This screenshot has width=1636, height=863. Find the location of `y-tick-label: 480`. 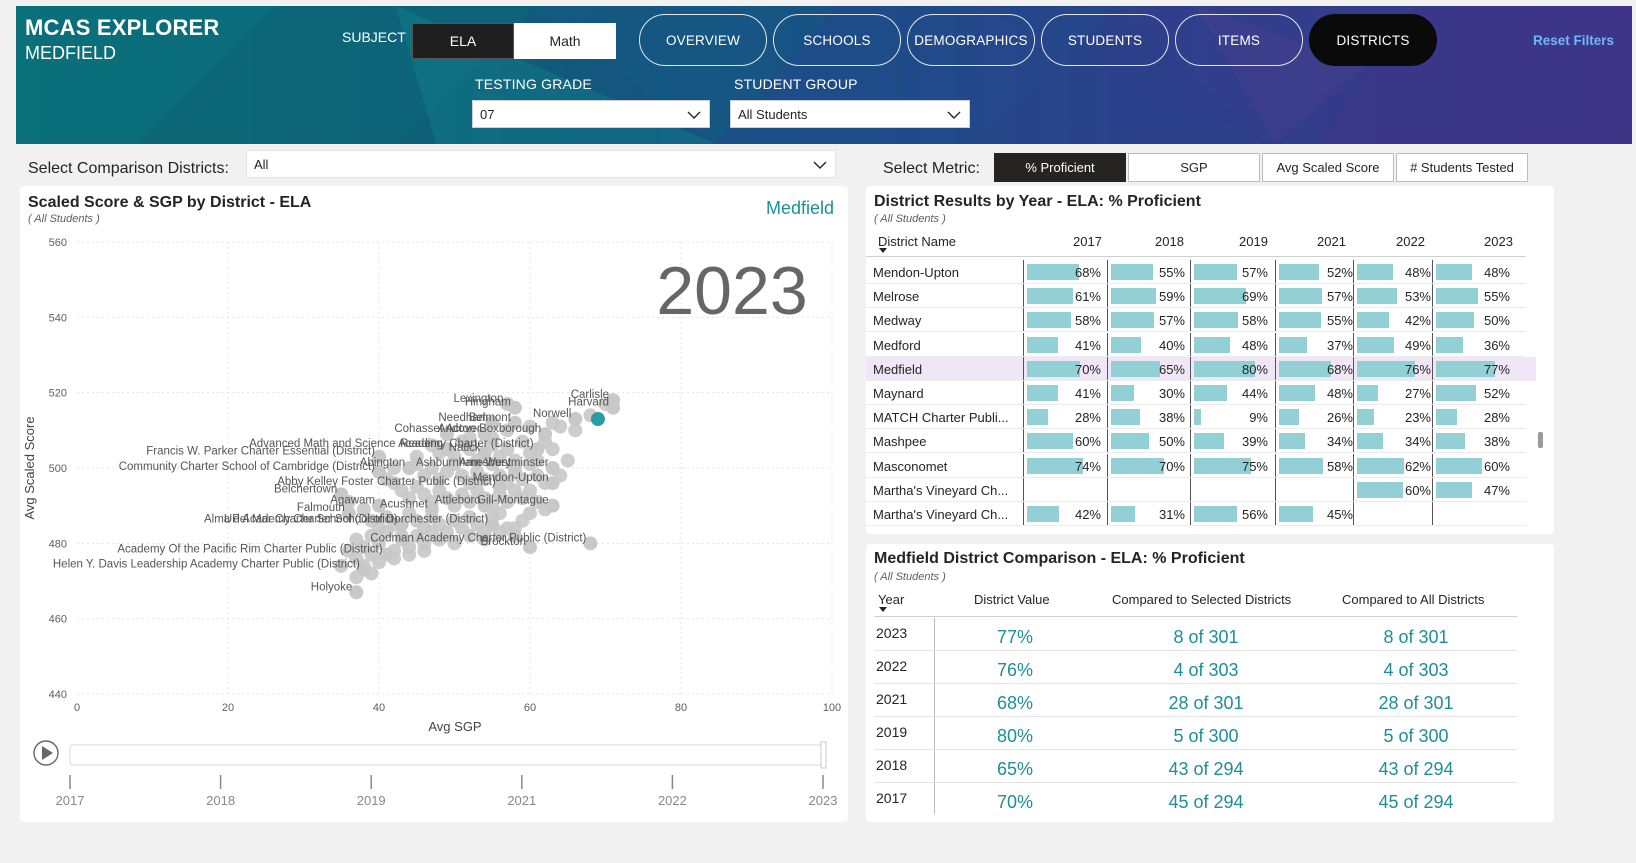

y-tick-label: 480 is located at coordinates (58, 544).